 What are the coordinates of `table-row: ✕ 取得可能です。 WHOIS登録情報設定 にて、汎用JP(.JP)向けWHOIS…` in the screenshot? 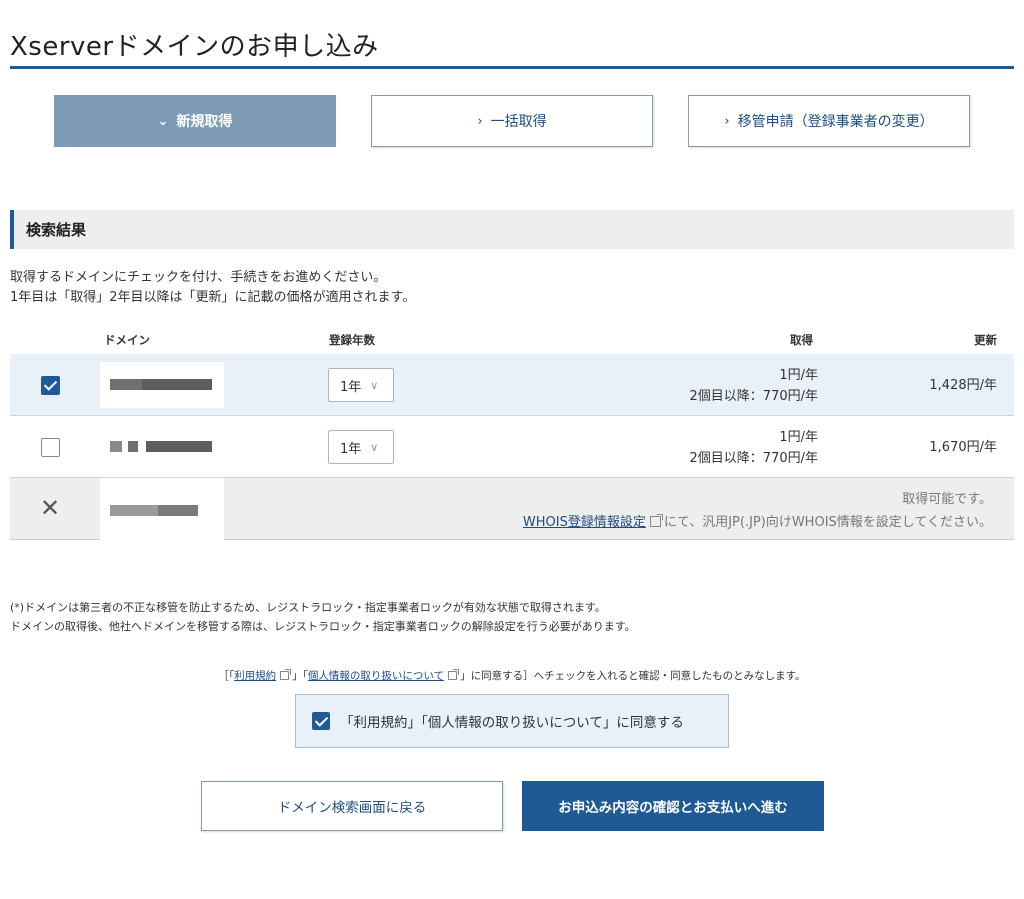 It's located at (512, 509).